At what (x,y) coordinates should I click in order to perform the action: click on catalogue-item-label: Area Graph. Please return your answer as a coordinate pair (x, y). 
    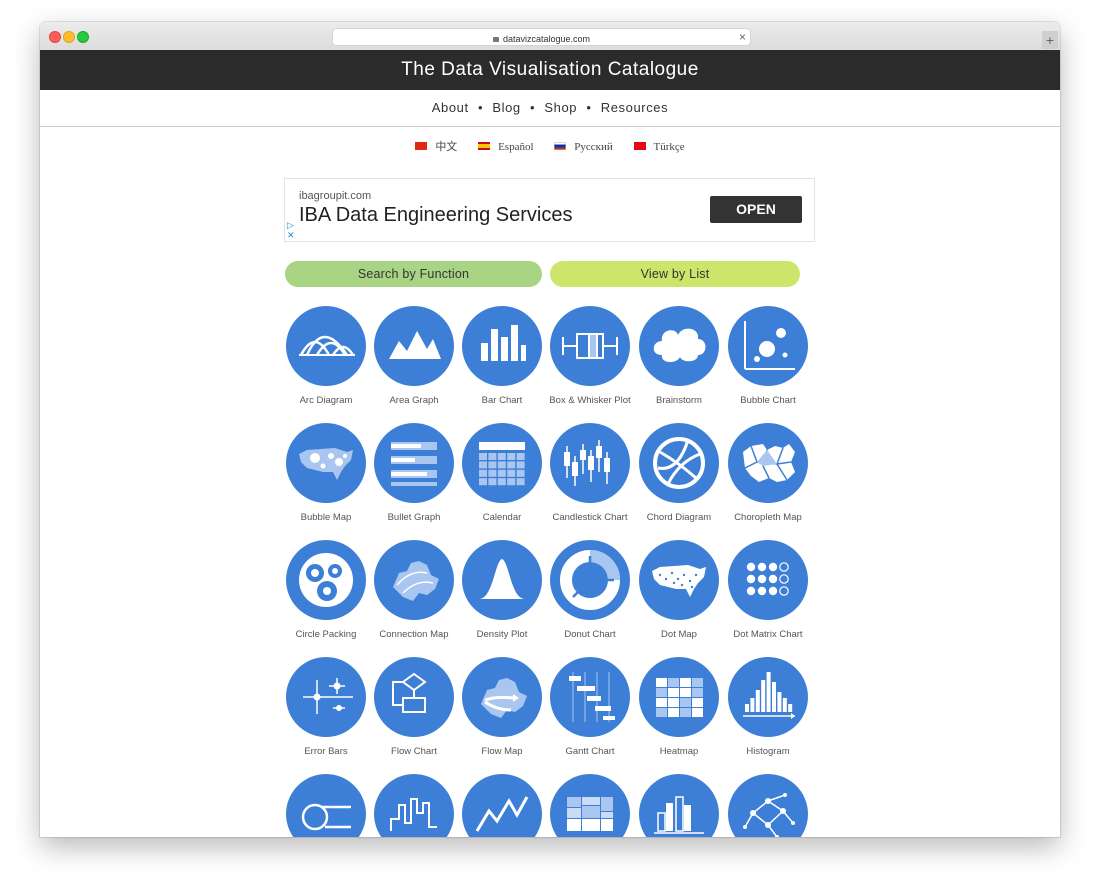
    Looking at the image, I should click on (414, 400).